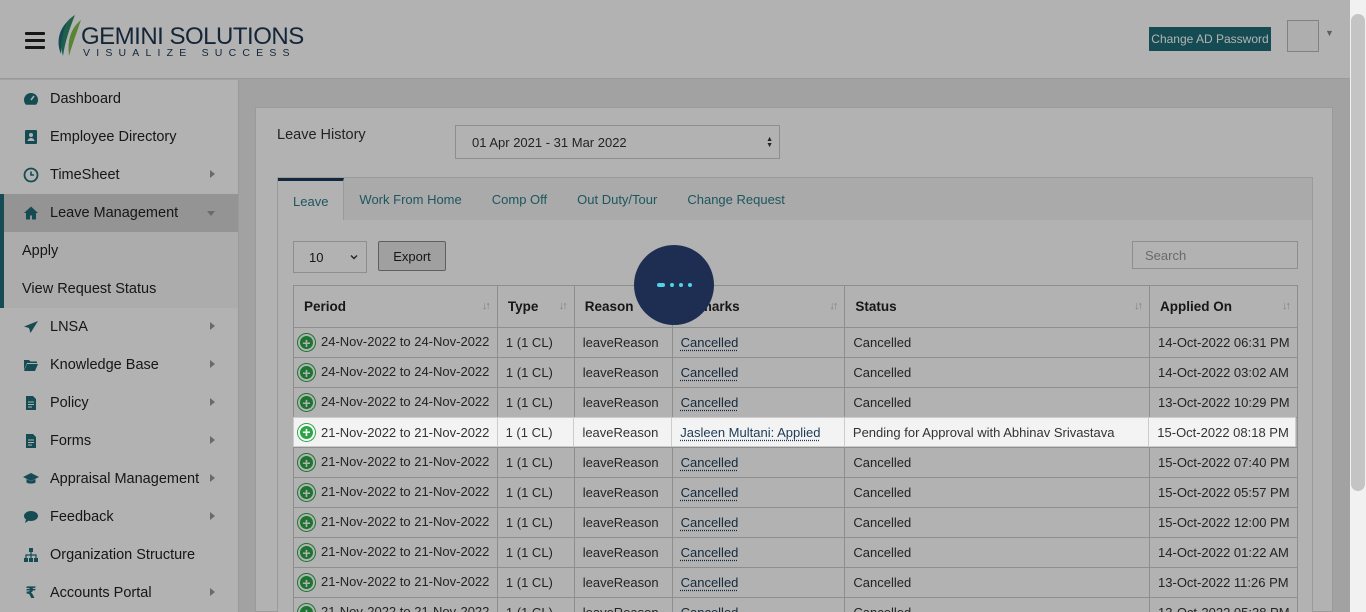 The image size is (1366, 612). Describe the element at coordinates (623, 432) in the screenshot. I see `reason-cell: leaveReason` at that location.